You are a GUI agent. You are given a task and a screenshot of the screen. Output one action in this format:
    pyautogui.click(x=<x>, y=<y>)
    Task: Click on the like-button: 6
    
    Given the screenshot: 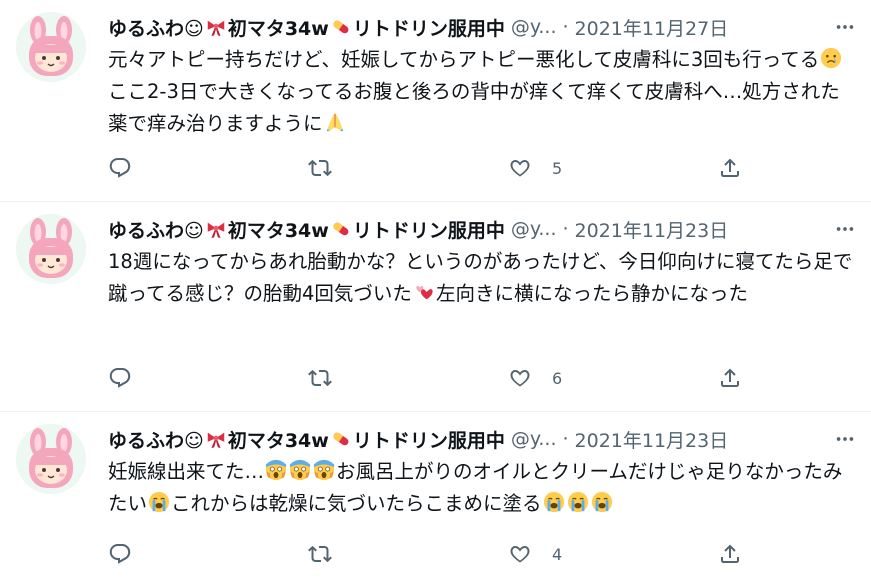 What is the action you would take?
    pyautogui.click(x=535, y=378)
    